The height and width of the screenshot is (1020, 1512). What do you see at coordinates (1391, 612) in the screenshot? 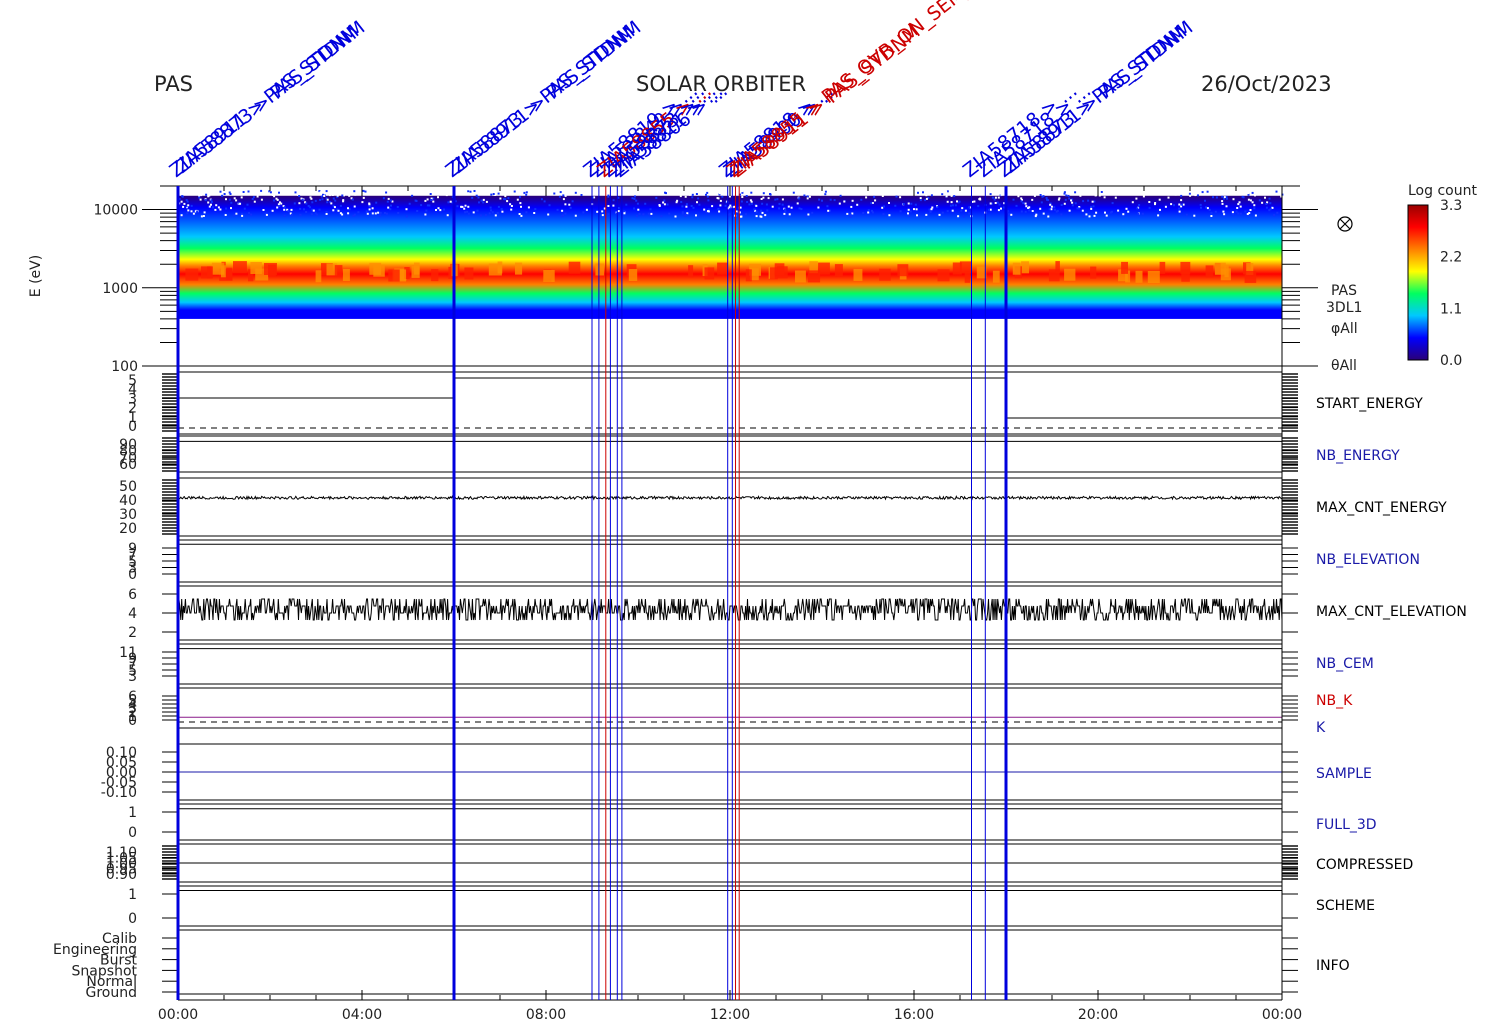
I see `panel-label-max_cnt_elevation: MAX_CNT_ELEVATION` at bounding box center [1391, 612].